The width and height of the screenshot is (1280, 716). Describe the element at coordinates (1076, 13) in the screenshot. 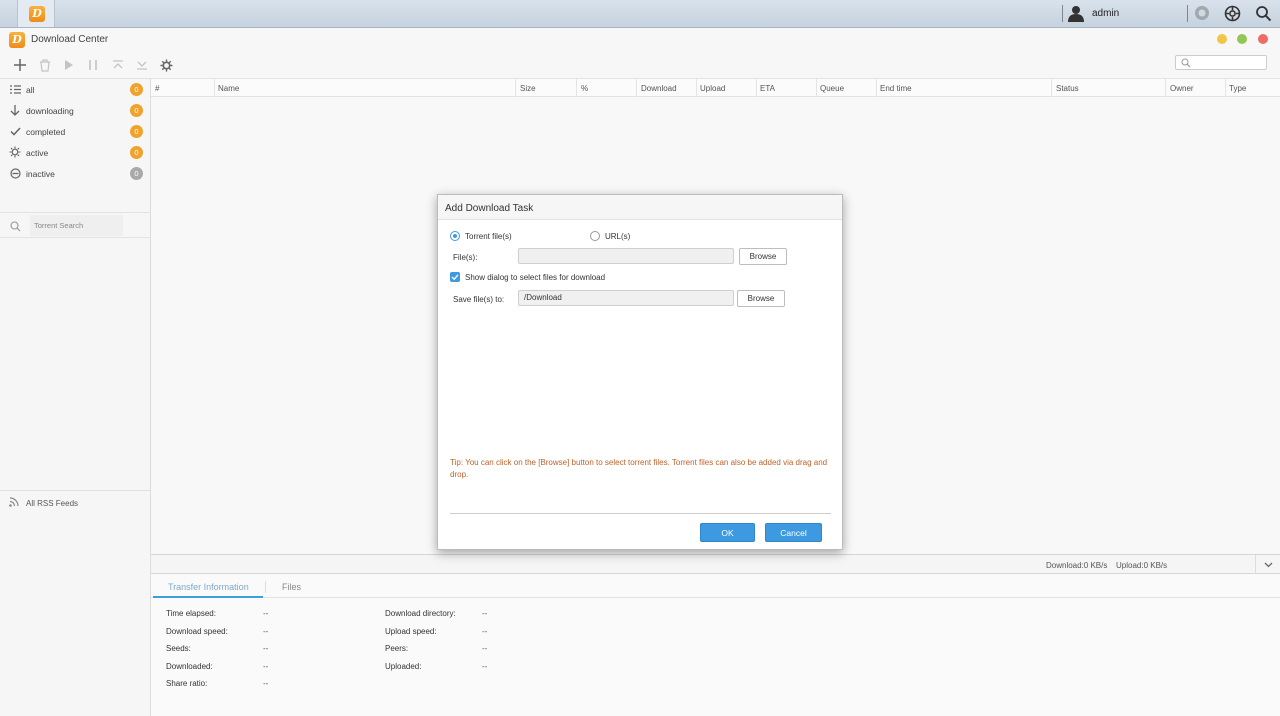

I see `user-icon` at that location.